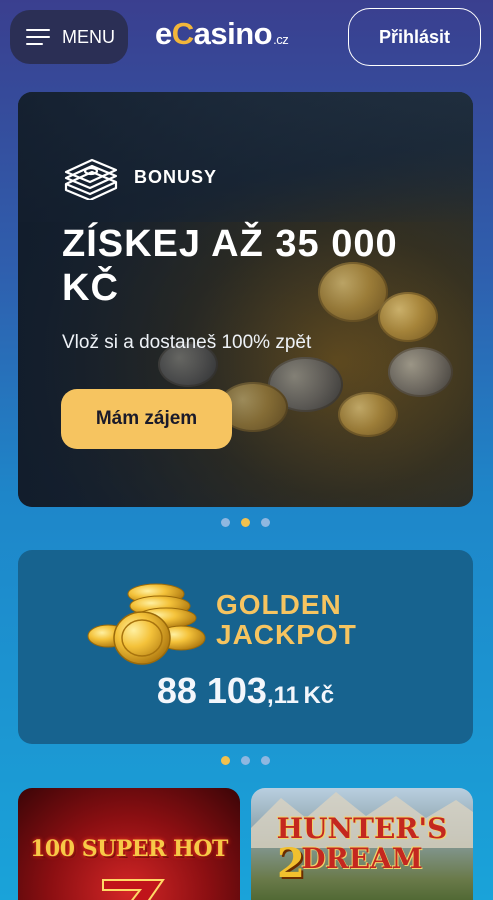  What do you see at coordinates (88, 36) in the screenshot?
I see `menu-label: MENU` at bounding box center [88, 36].